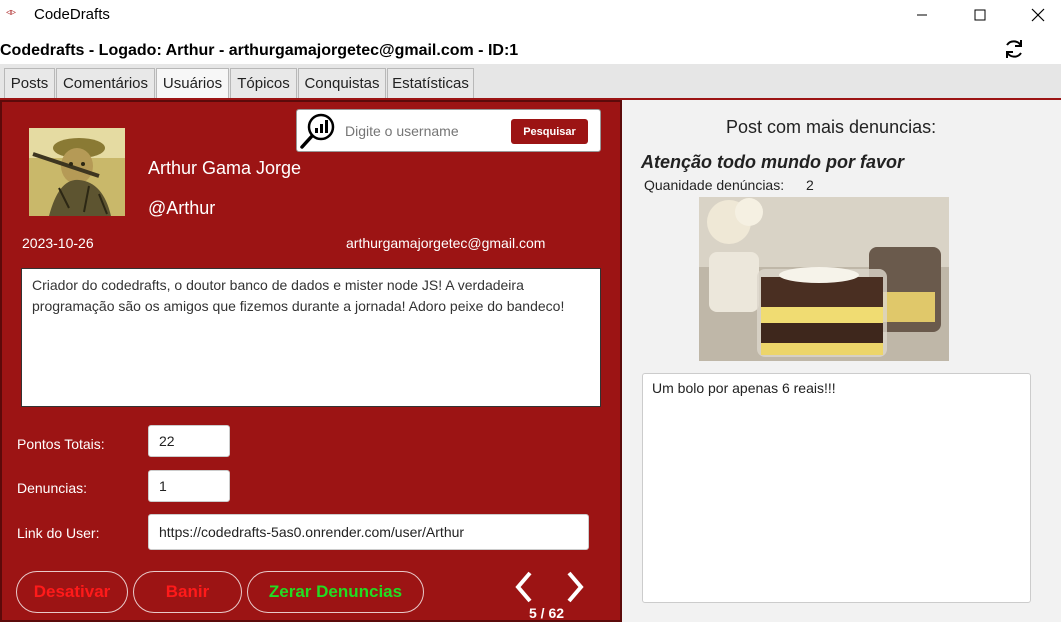  I want to click on user-join-date: 2023-10-26, so click(58, 243).